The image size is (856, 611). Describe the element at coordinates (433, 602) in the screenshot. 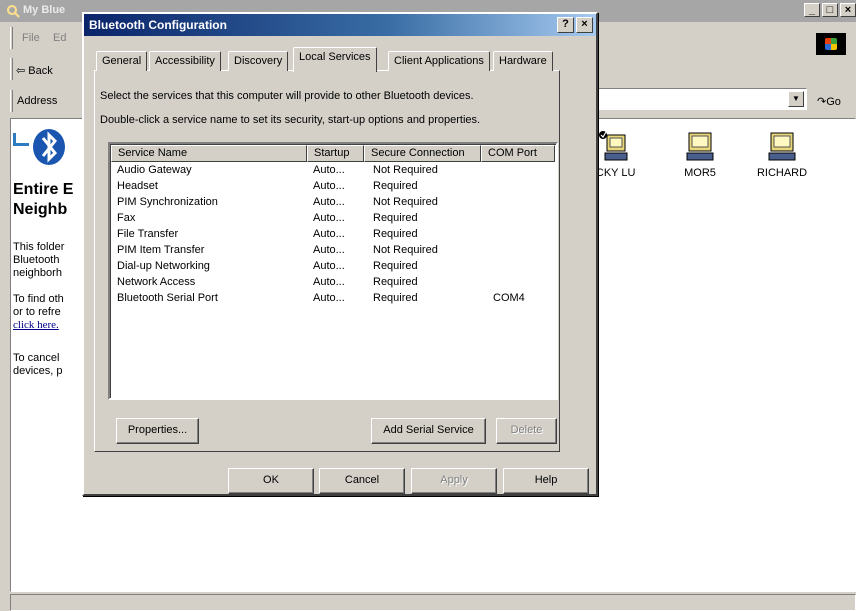

I see `status-bar` at that location.